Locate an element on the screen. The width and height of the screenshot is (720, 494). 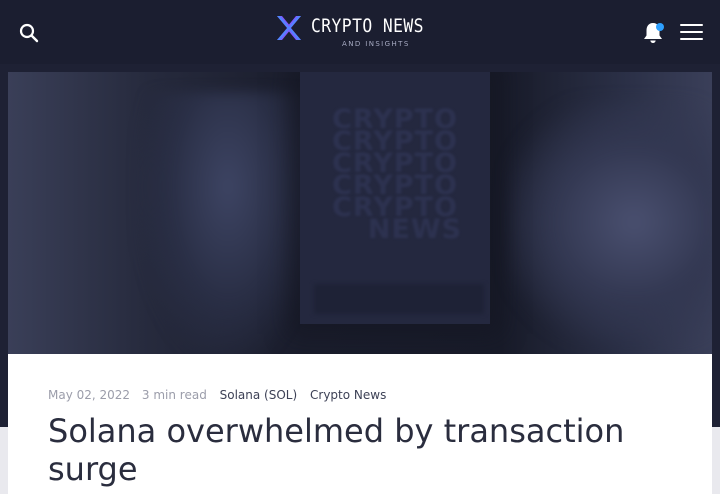
site-logo: CRYPTO NEWS AND INSIGHTS is located at coordinates (359, 33).